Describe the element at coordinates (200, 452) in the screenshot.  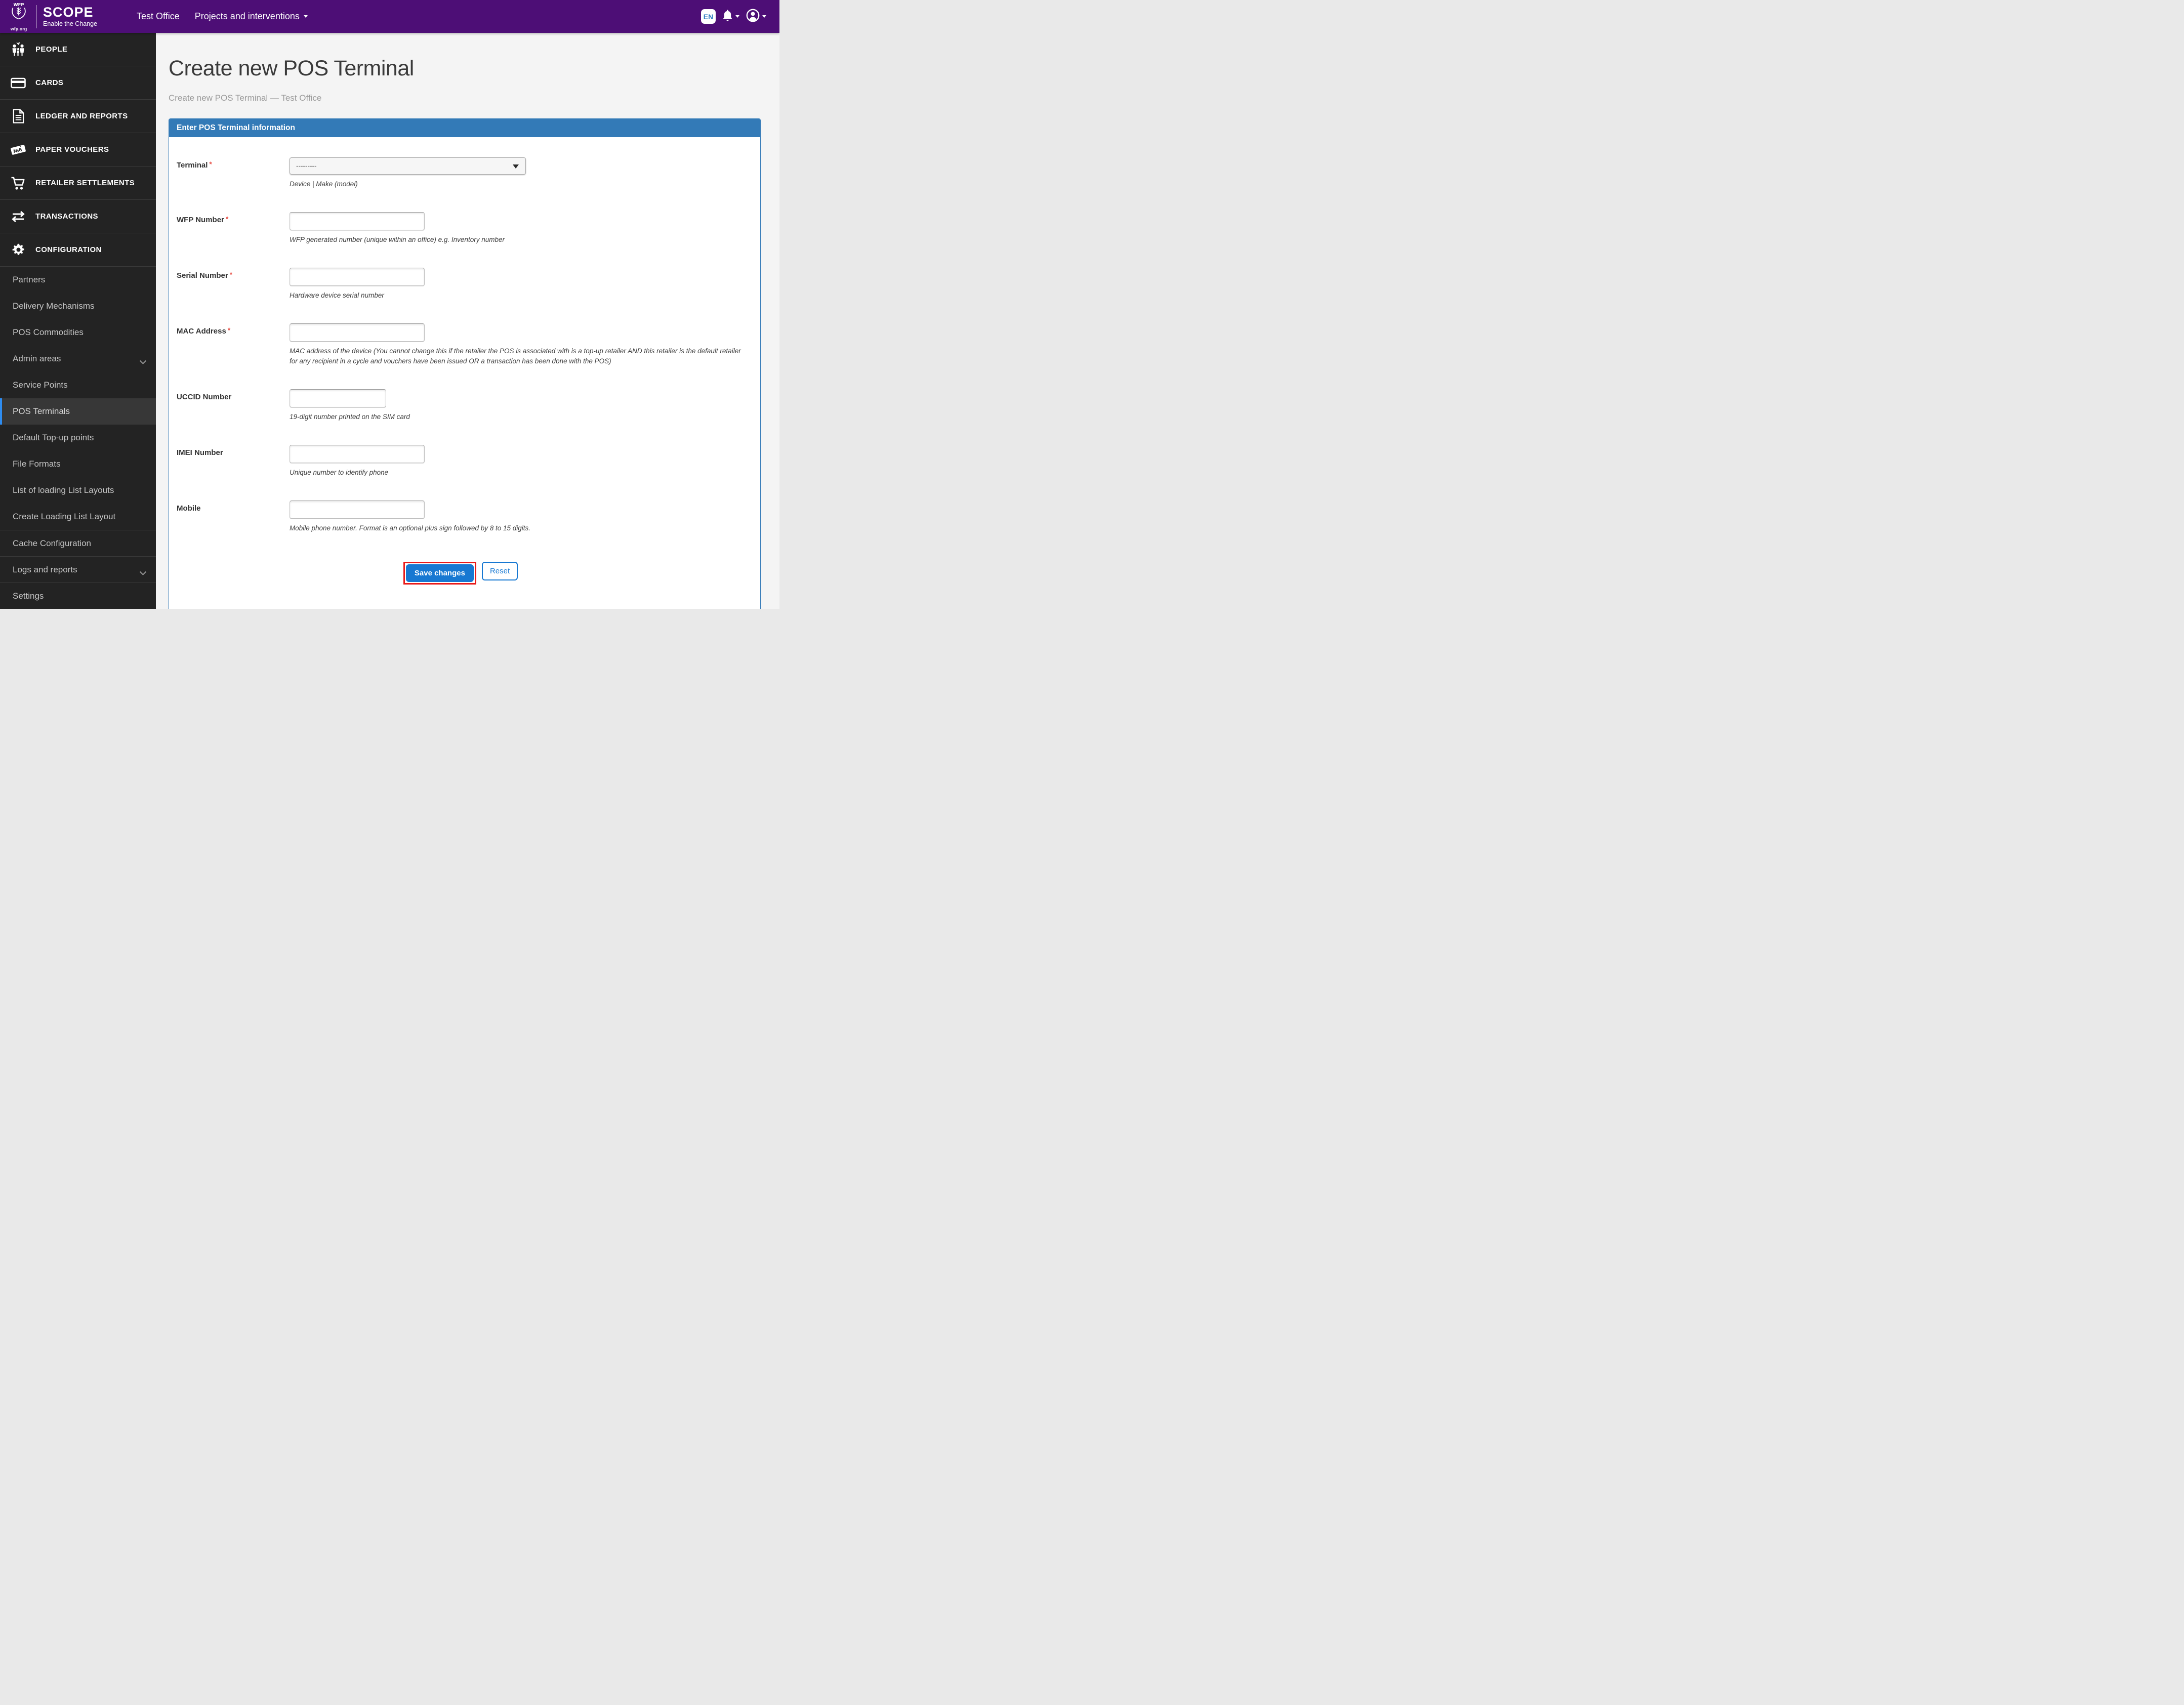
I see `imei-number-label: IMEI Number` at that location.